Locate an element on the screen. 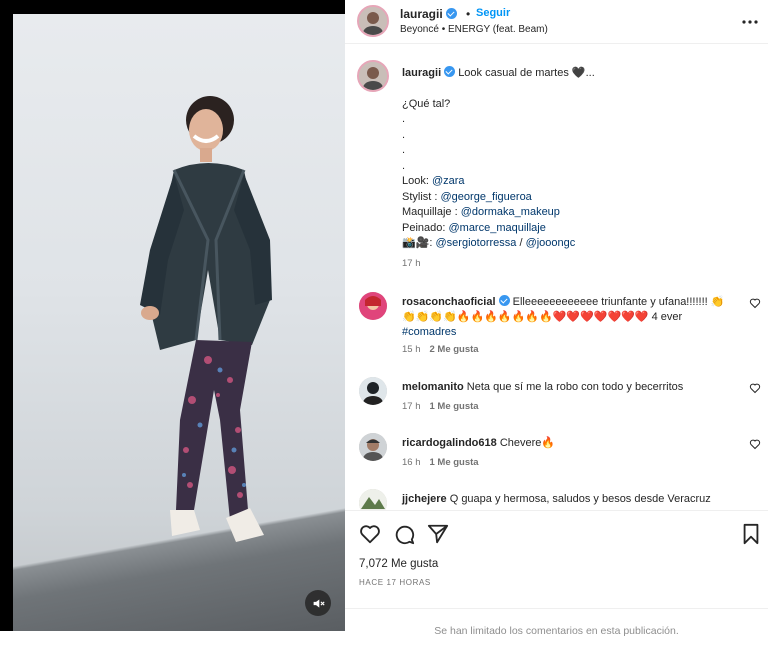 The width and height of the screenshot is (768, 647). comment-time: 15 h is located at coordinates (411, 349).